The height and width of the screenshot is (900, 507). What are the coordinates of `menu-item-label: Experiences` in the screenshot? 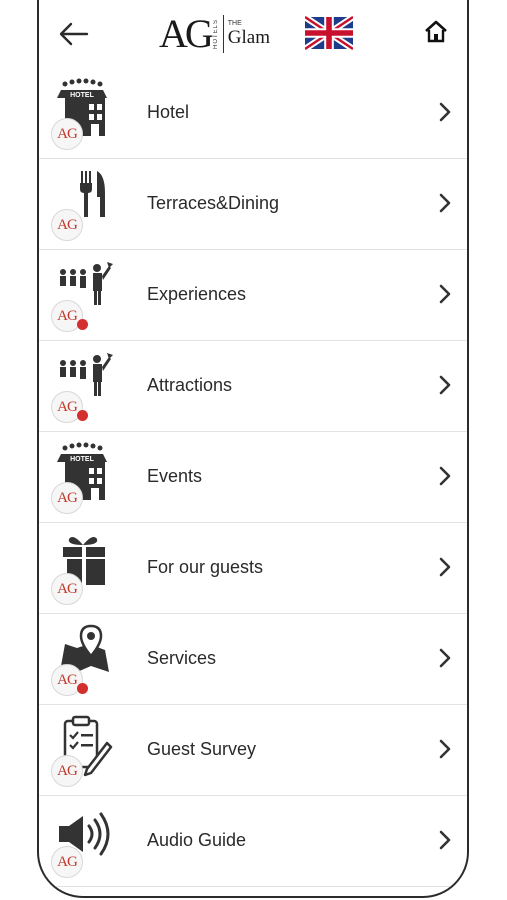 It's located at (197, 294).